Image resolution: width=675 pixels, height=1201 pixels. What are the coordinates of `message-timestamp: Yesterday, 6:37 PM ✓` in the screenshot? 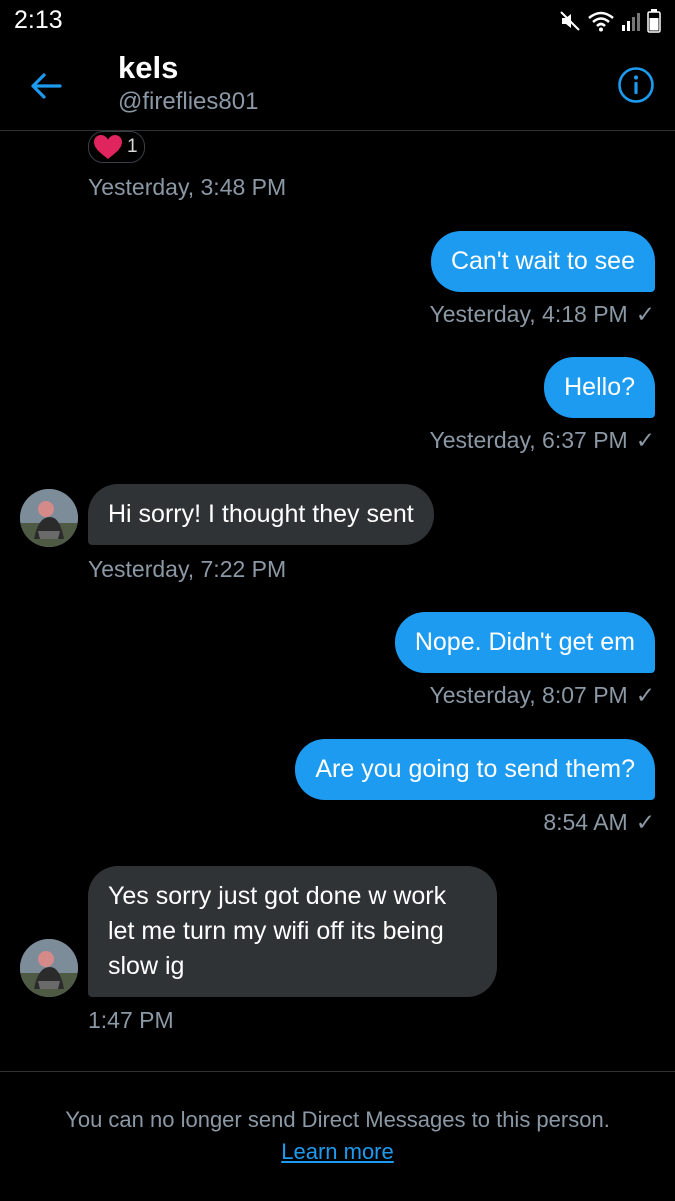 It's located at (542, 440).